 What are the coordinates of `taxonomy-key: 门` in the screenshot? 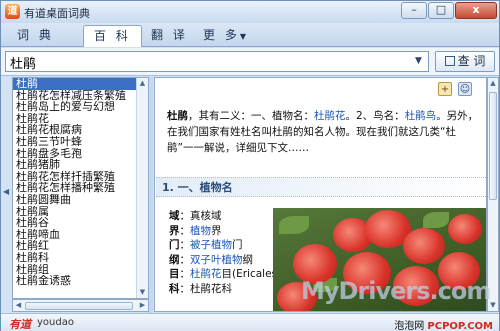 It's located at (174, 245).